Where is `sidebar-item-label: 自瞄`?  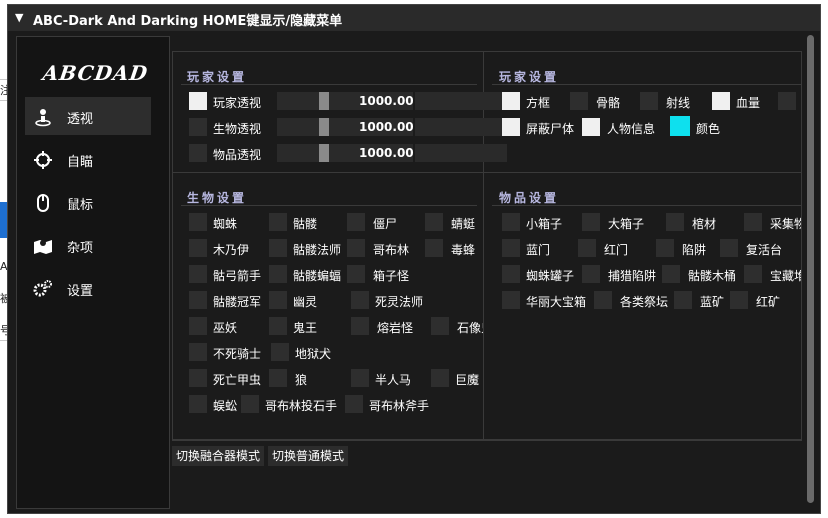 sidebar-item-label: 自瞄 is located at coordinates (80, 162).